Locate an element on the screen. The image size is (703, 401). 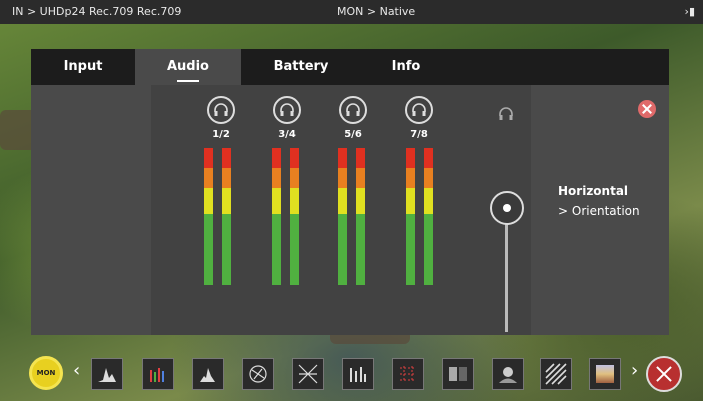
orientation-title: Horizontal is located at coordinates (593, 191).